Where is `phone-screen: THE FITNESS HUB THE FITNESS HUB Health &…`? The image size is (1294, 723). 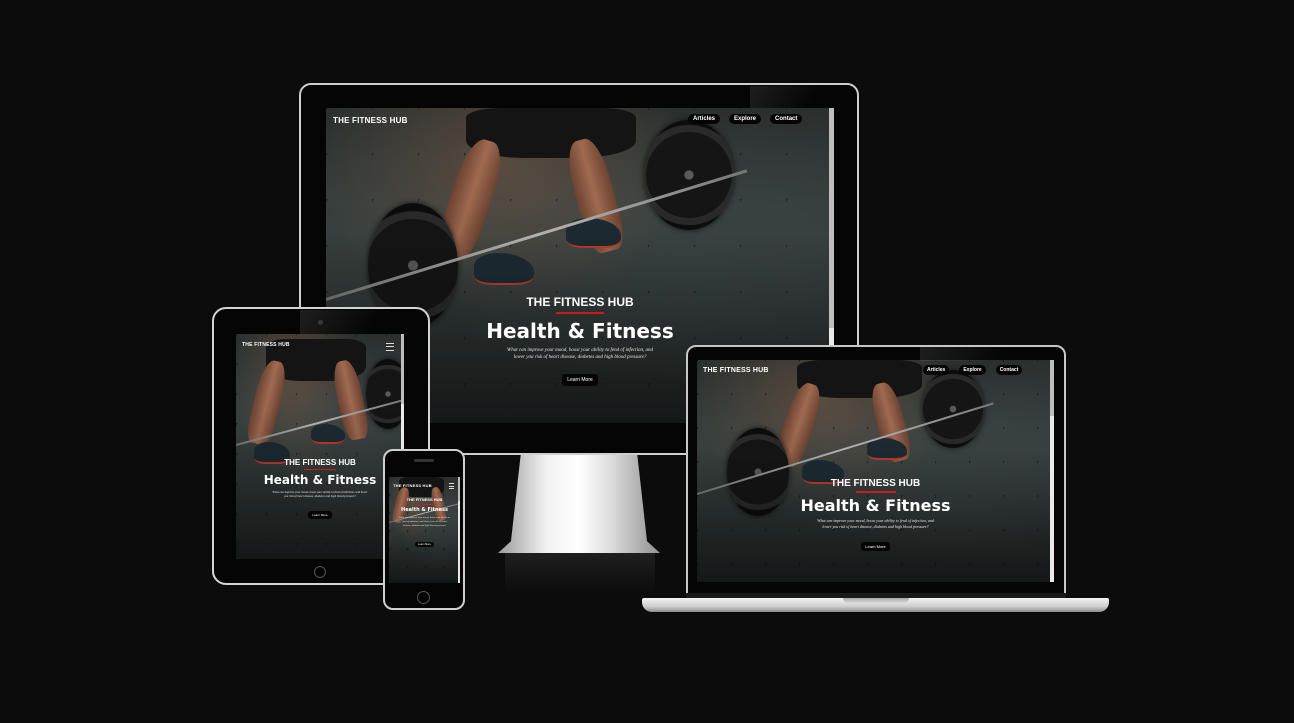 phone-screen: THE FITNESS HUB THE FITNESS HUB Health &… is located at coordinates (424, 530).